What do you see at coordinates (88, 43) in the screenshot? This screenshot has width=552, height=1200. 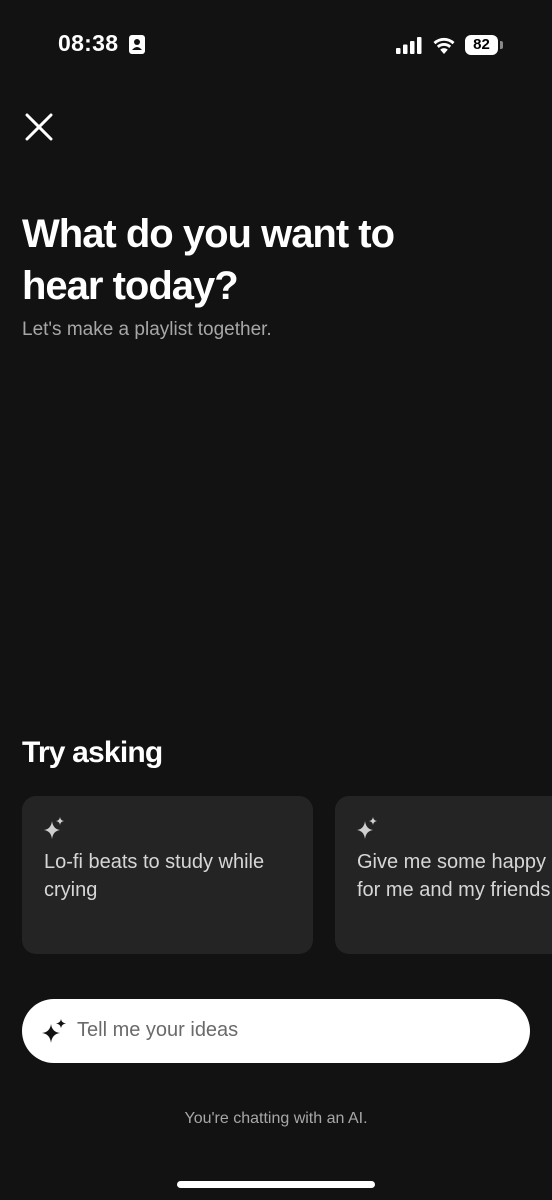 I see `status-time: 08:38` at bounding box center [88, 43].